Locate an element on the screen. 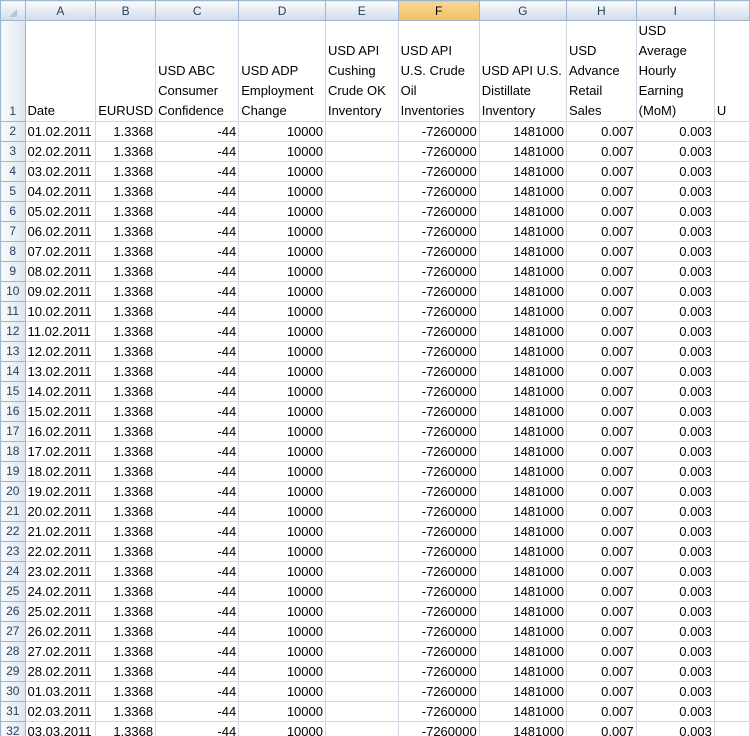  row-header: 14 is located at coordinates (13, 371).